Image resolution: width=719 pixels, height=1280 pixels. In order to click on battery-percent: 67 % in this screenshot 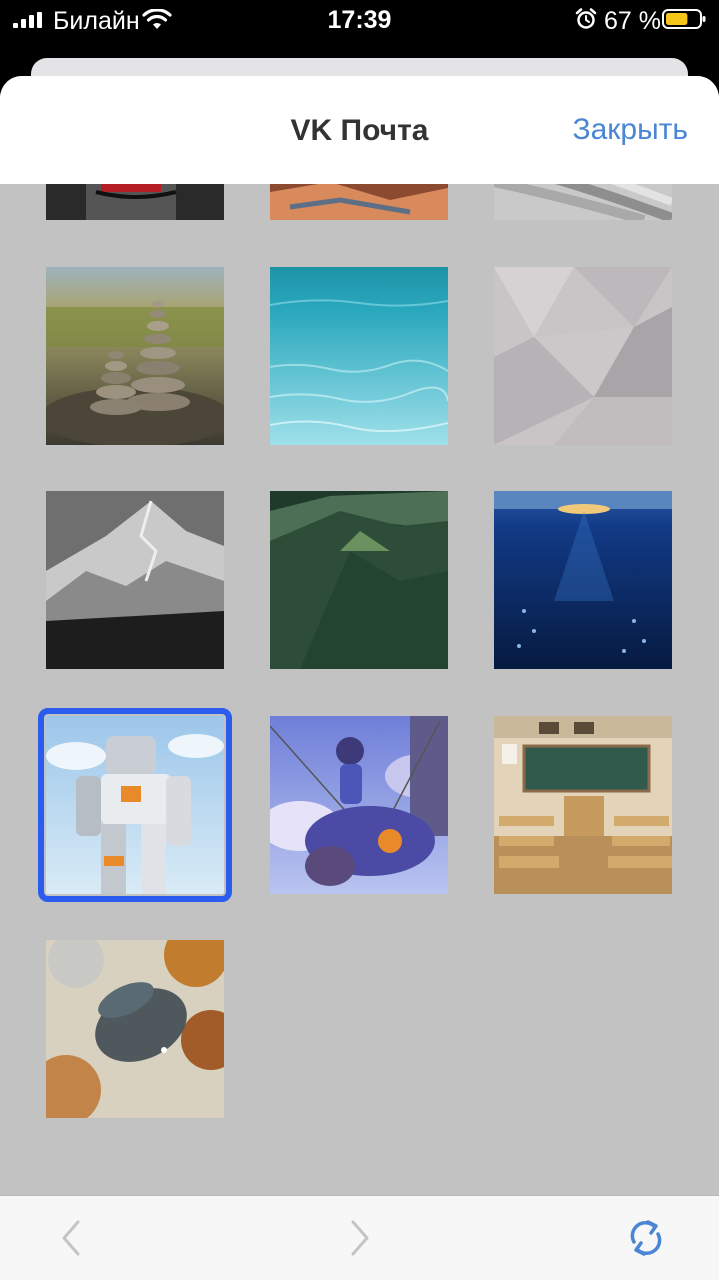, I will do `click(632, 21)`.